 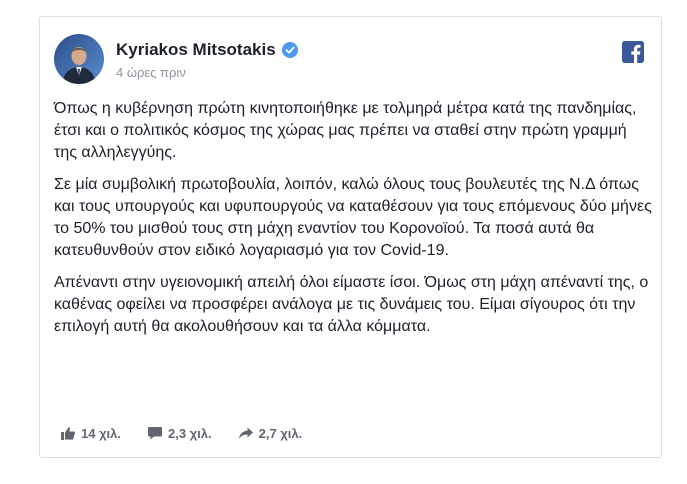 What do you see at coordinates (246, 433) in the screenshot?
I see `share-arrow-icon` at bounding box center [246, 433].